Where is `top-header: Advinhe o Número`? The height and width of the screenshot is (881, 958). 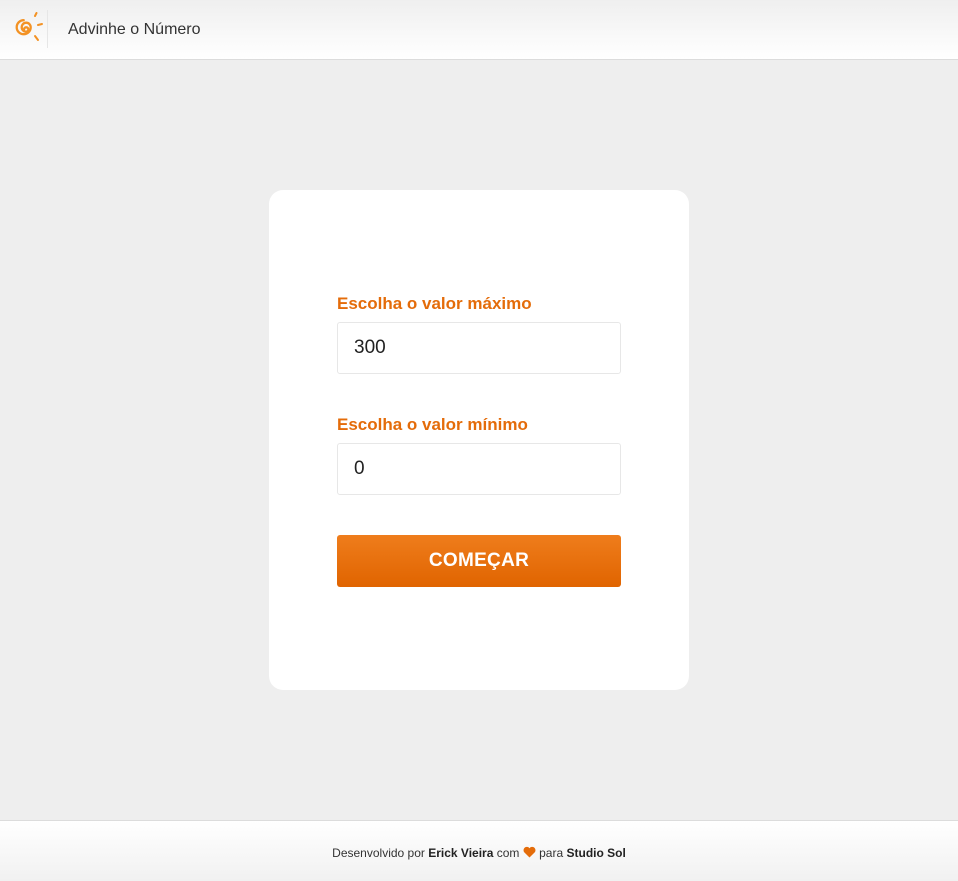 top-header: Advinhe o Número is located at coordinates (479, 30).